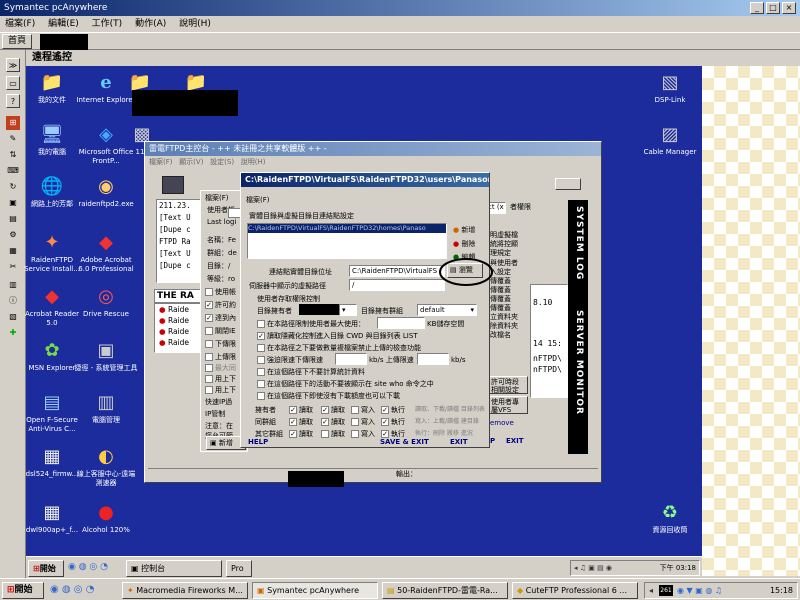 This screenshot has height=600, width=800. I want to click on desktop-icon: ▧ DSP-Link, so click(670, 88).